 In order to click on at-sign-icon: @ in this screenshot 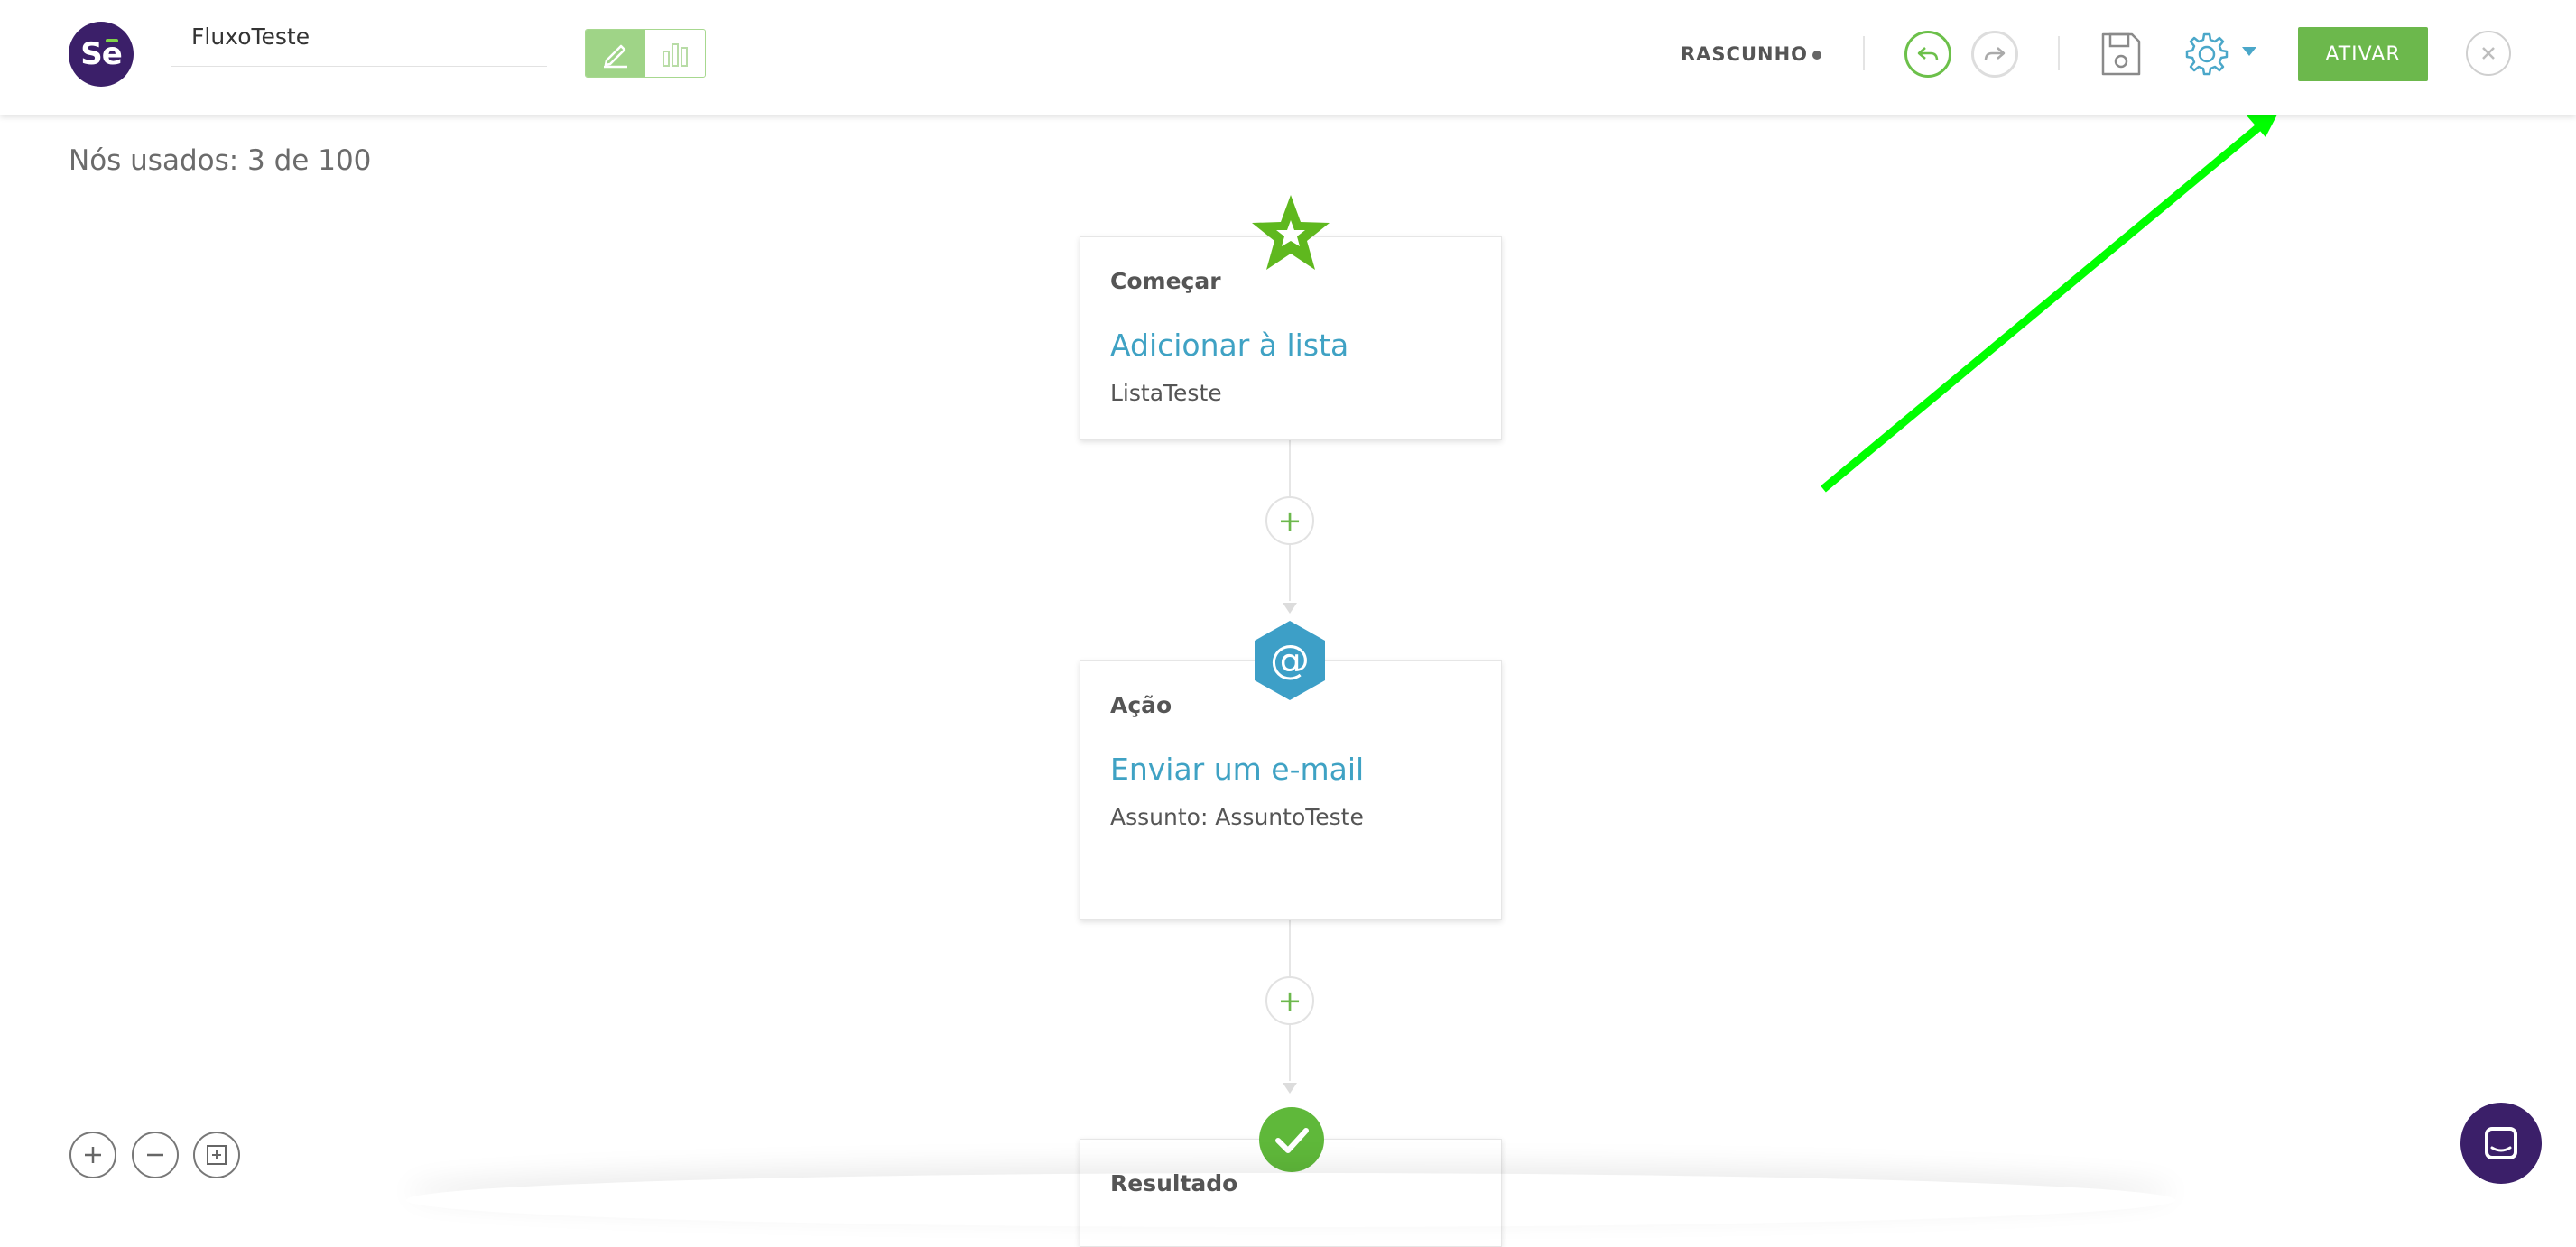, I will do `click(1290, 660)`.